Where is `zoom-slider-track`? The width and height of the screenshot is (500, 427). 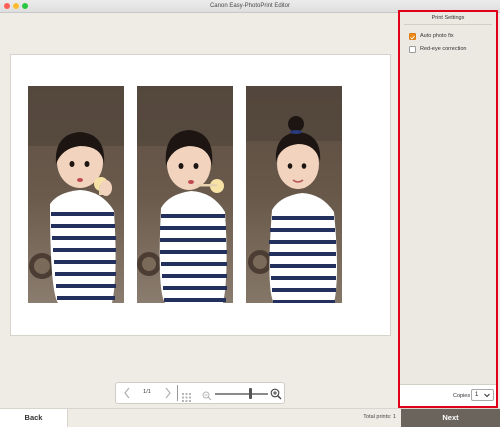 zoom-slider-track is located at coordinates (241, 394).